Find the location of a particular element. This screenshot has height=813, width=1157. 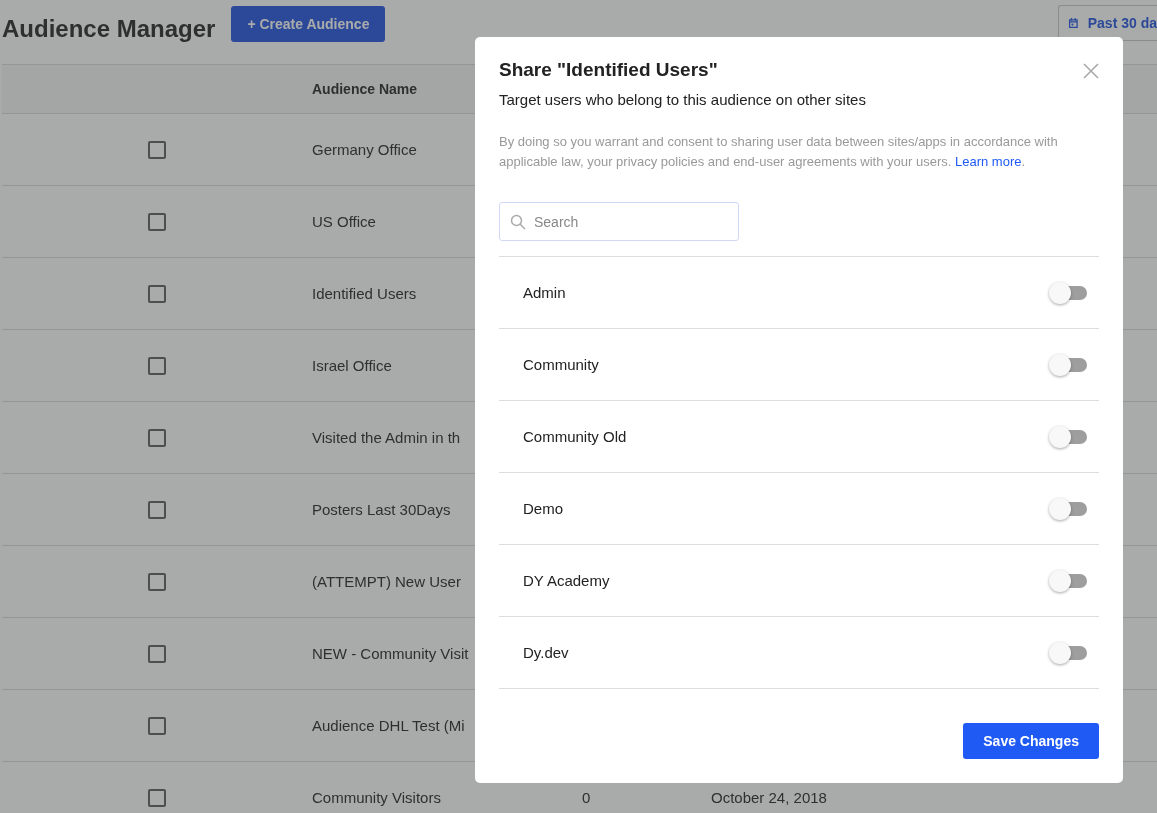

search-input: Search is located at coordinates (631, 221).